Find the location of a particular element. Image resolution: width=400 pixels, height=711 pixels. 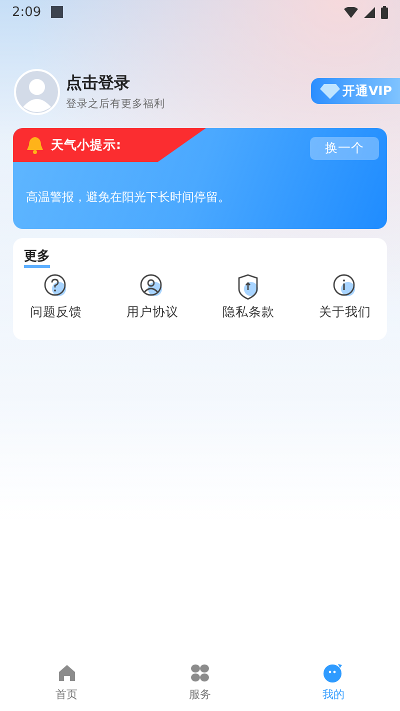

nav-tab: 服务 is located at coordinates (200, 680).